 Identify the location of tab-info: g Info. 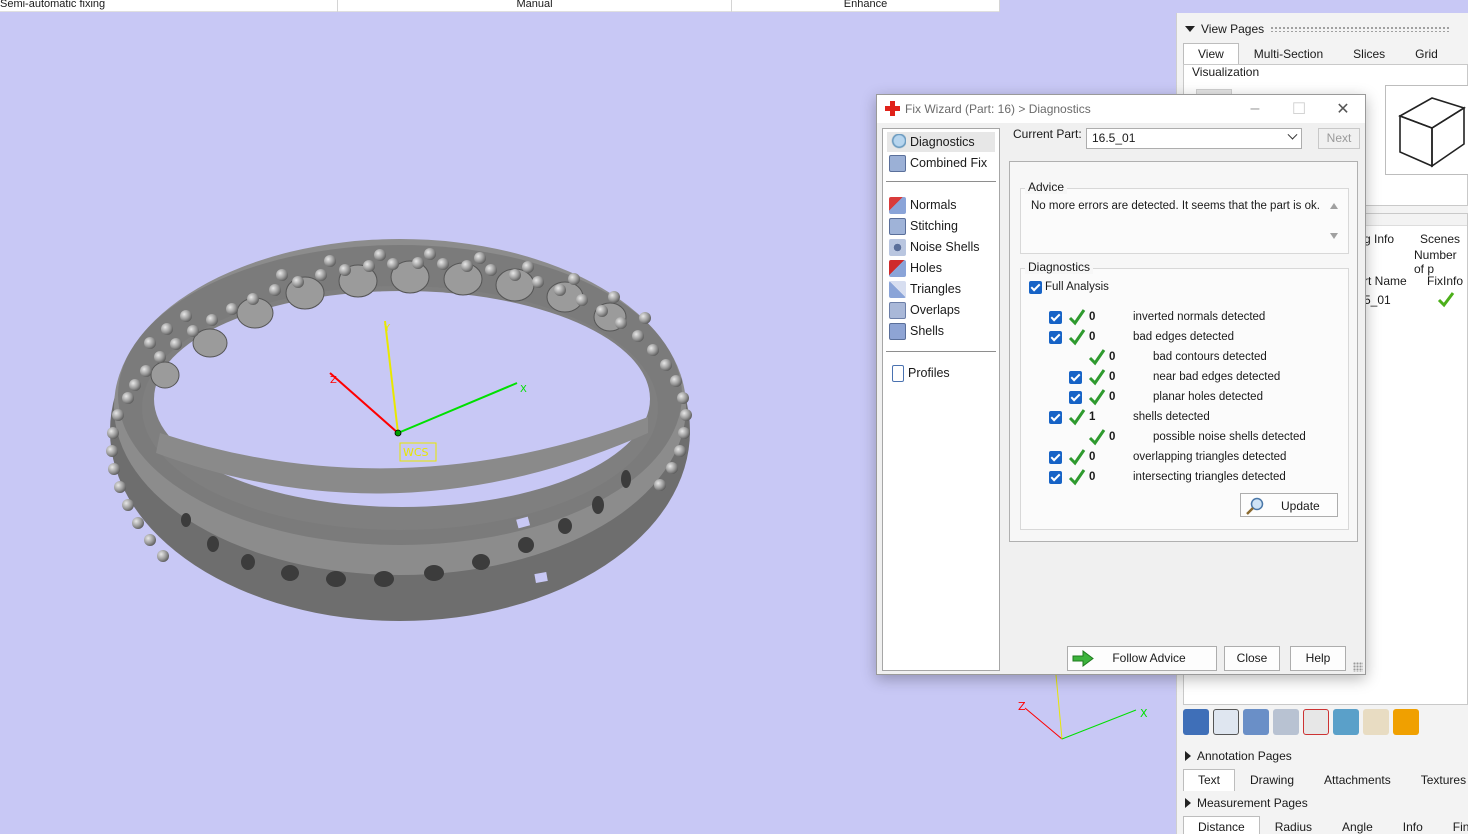
(1379, 239).